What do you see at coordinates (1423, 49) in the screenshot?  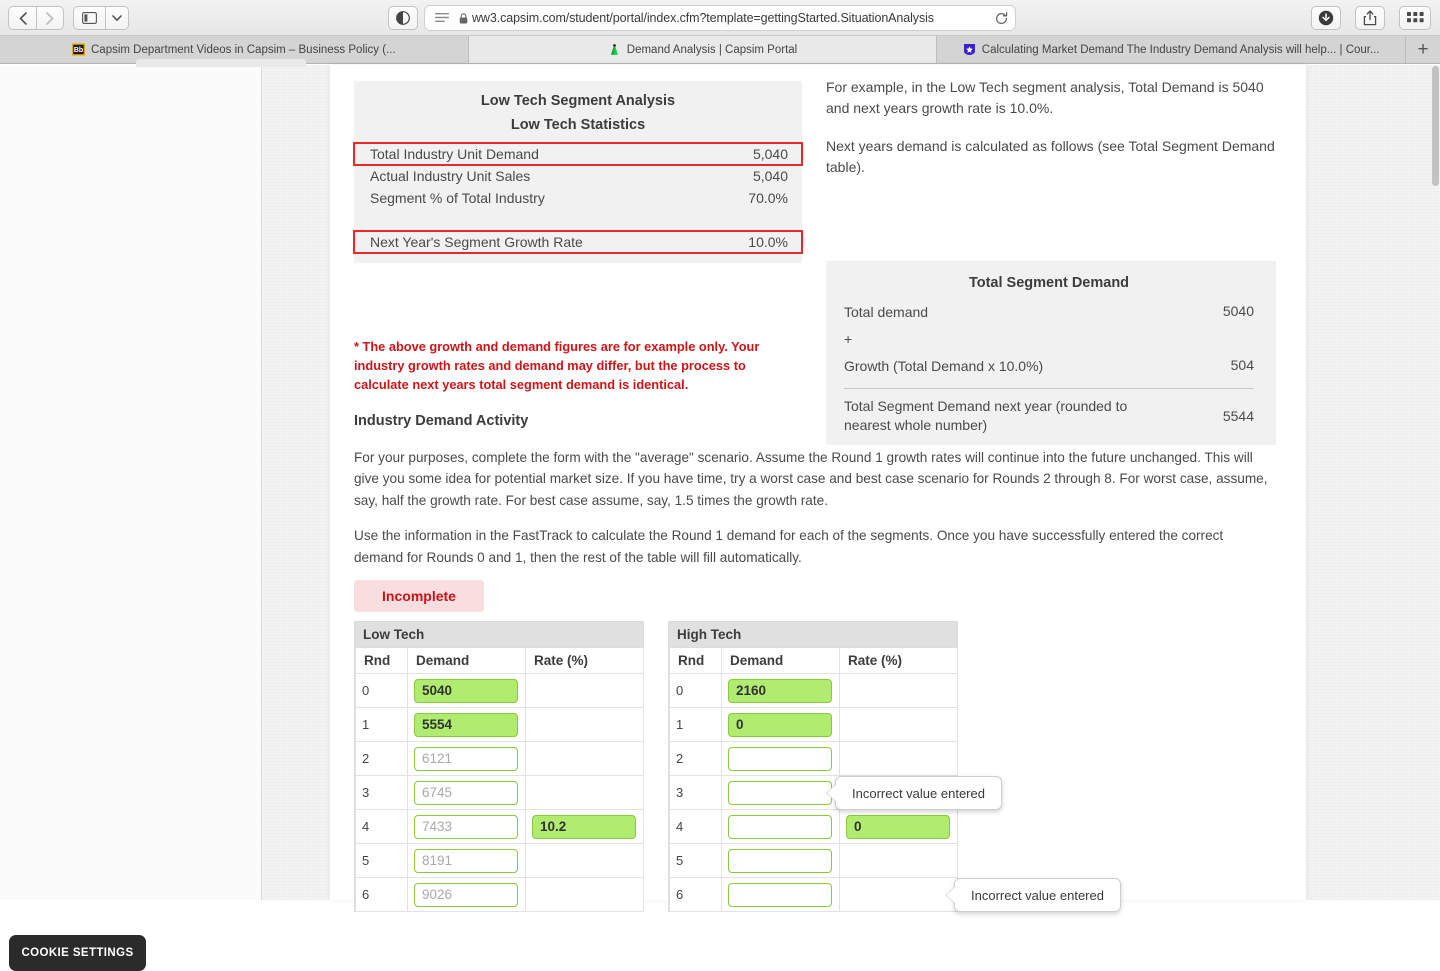 I see `new-tab-button: +` at bounding box center [1423, 49].